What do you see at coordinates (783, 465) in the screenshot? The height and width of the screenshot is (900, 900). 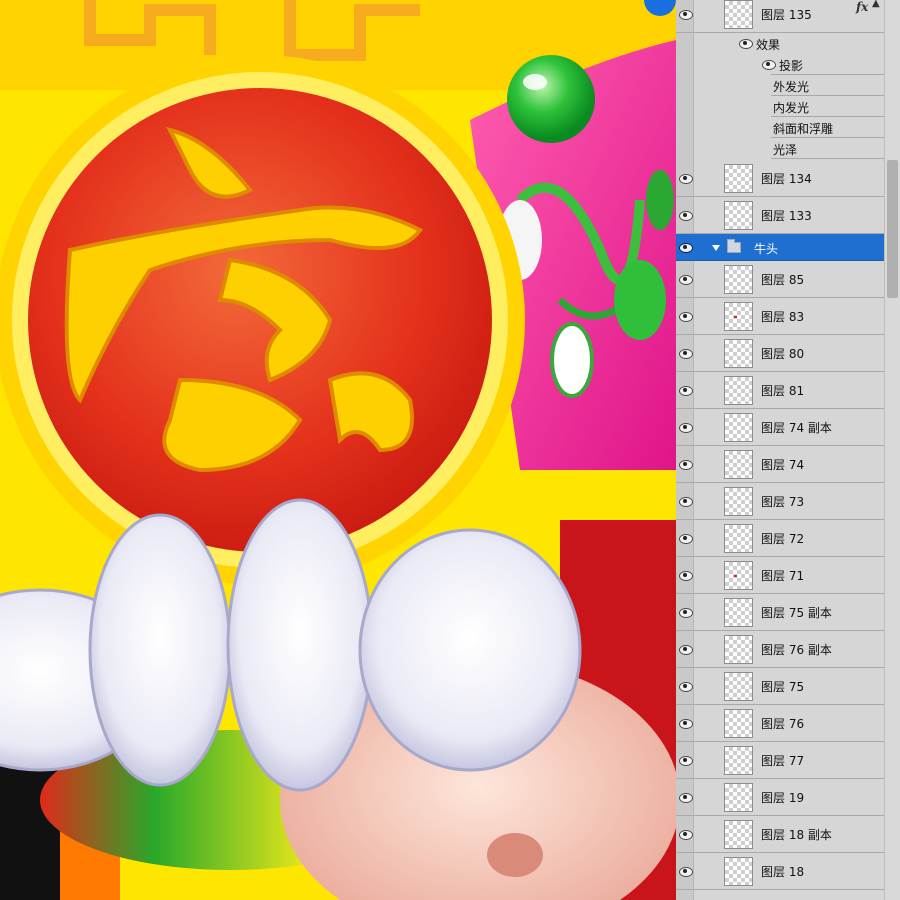 I see `layer-name: 图层 74` at bounding box center [783, 465].